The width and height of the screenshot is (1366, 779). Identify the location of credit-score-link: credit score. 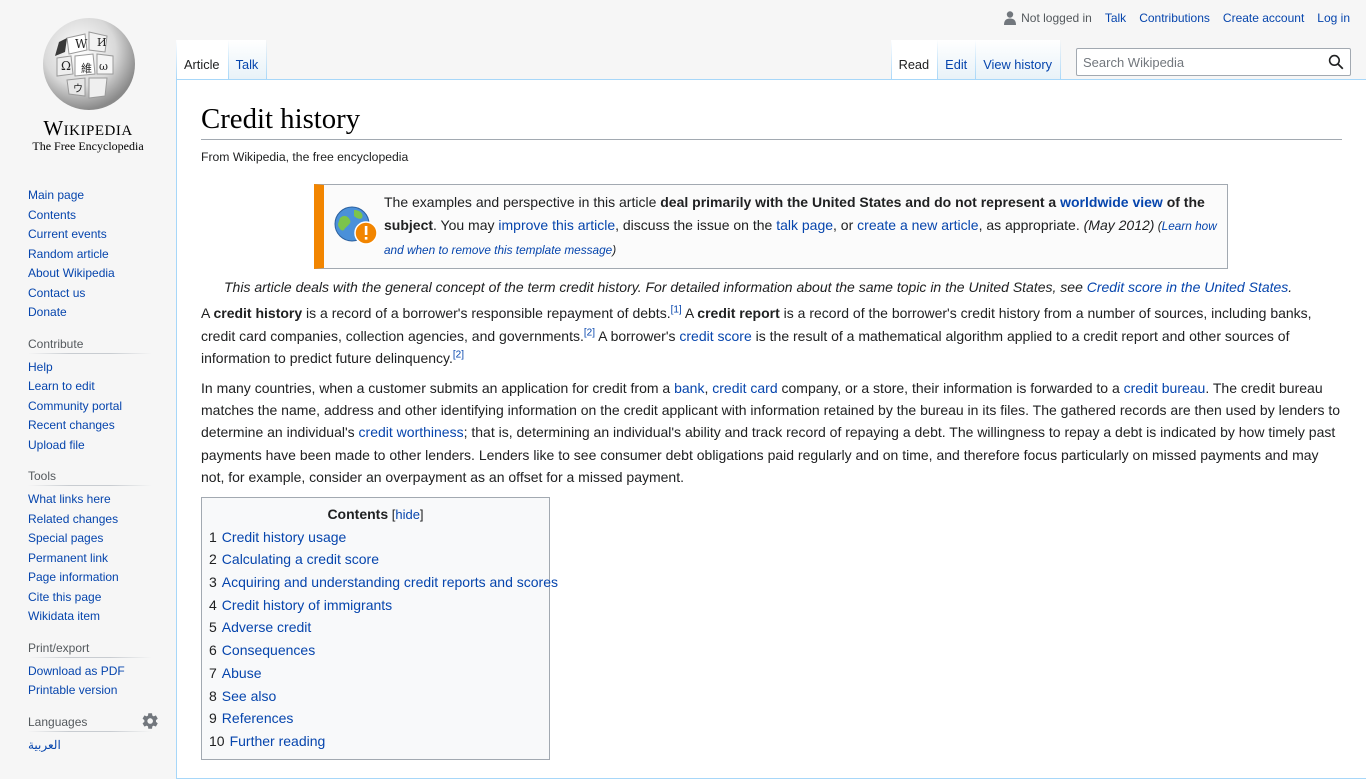
(715, 336).